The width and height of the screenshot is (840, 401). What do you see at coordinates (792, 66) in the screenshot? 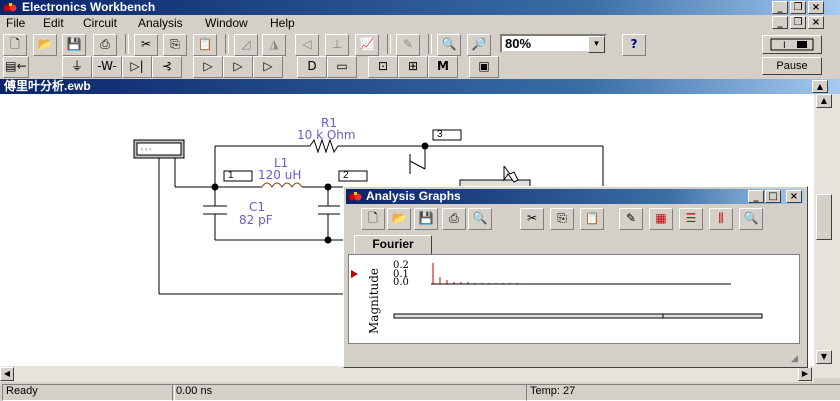
I see `pause-button: Pause` at bounding box center [792, 66].